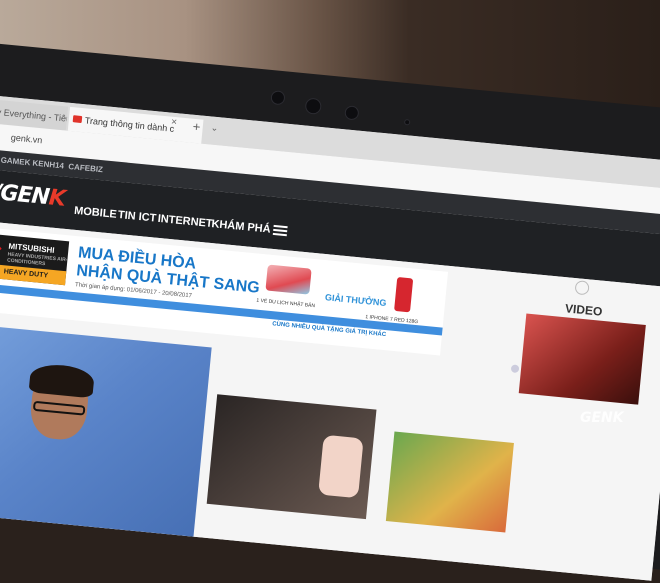 This screenshot has width=660, height=583. Describe the element at coordinates (77, 119) in the screenshot. I see `genk-favicon-icon` at that location.